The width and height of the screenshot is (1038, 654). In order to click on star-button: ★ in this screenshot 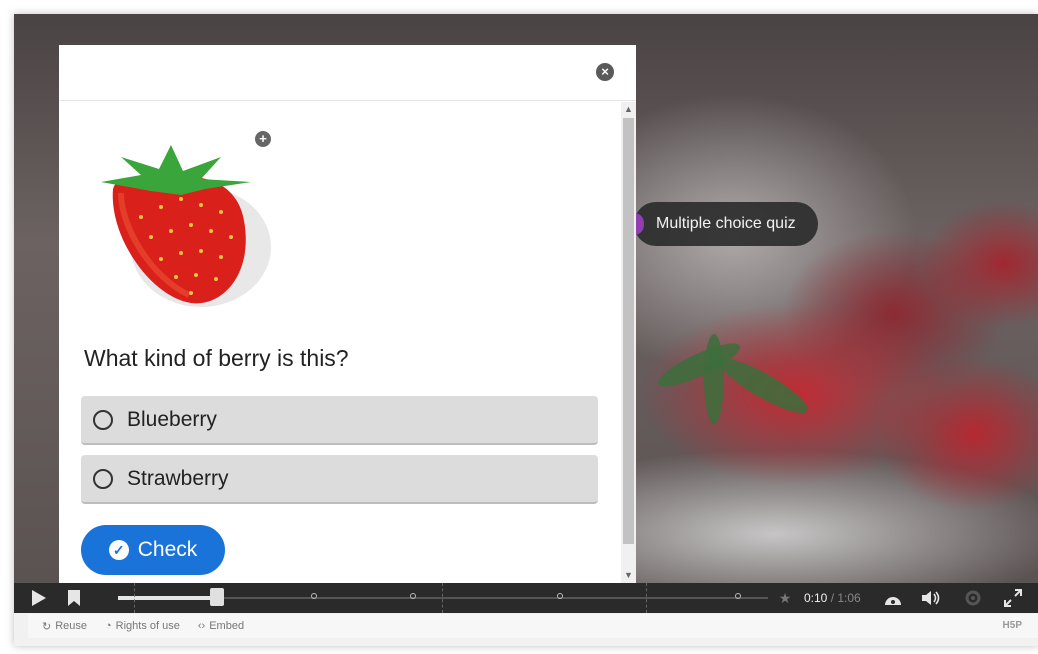, I will do `click(785, 598)`.